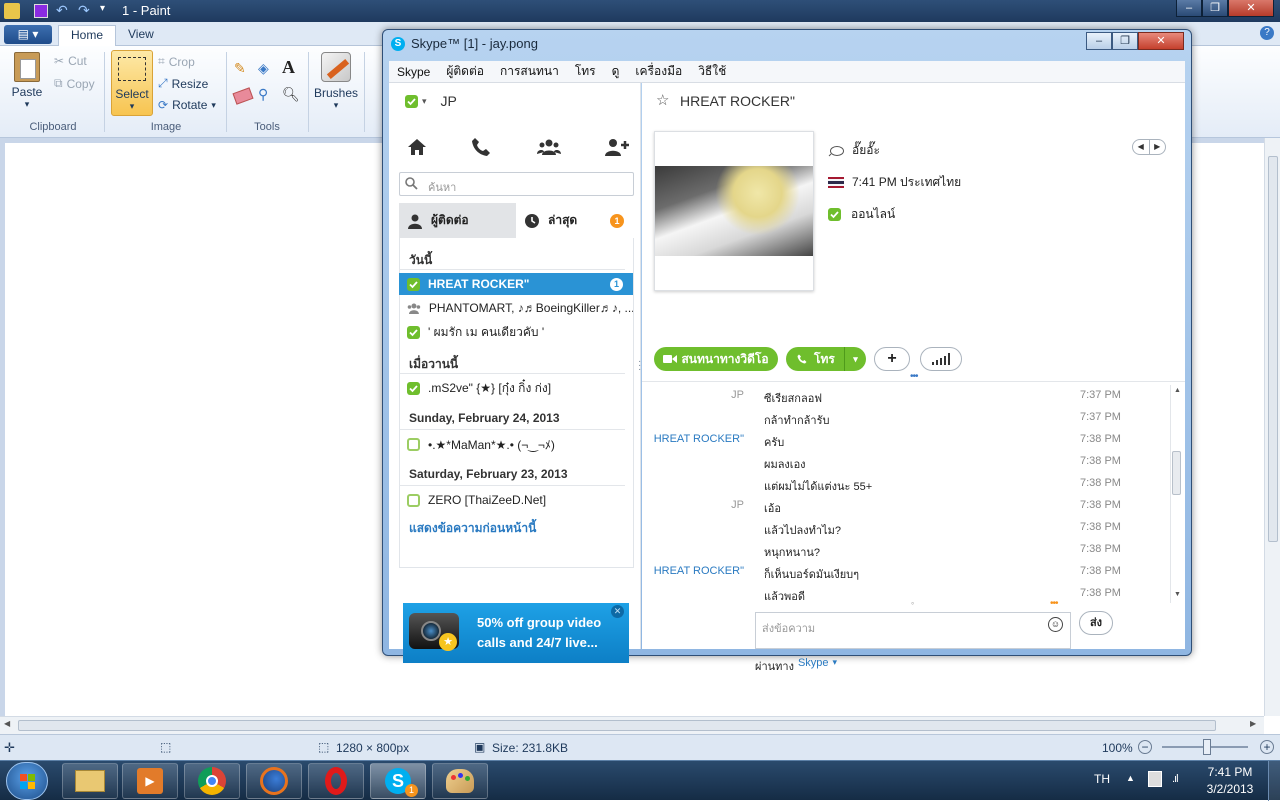 The image size is (1280, 801). I want to click on taskbar-skype: S 1, so click(398, 781).